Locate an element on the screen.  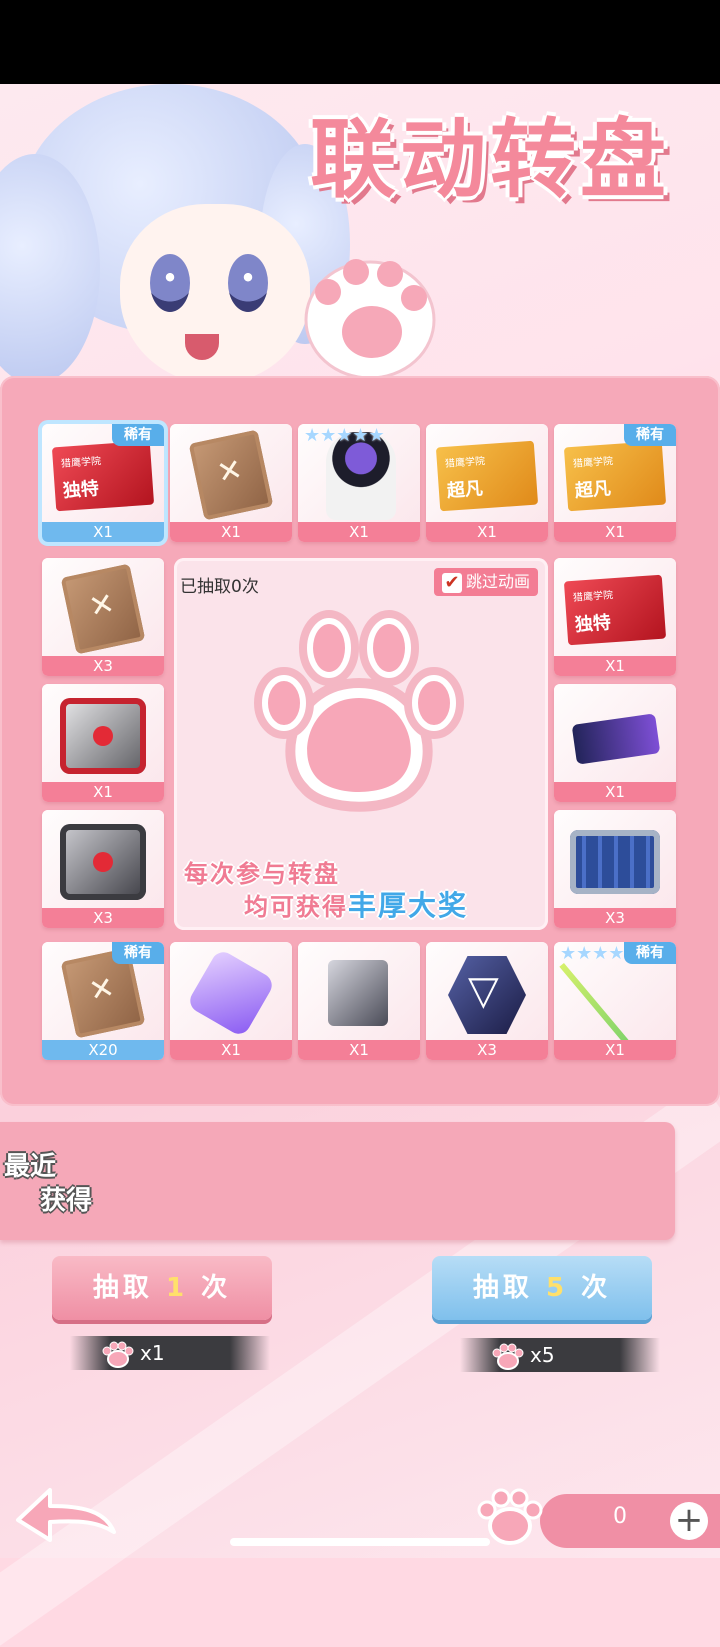
paw-glove-icon is located at coordinates (370, 319).